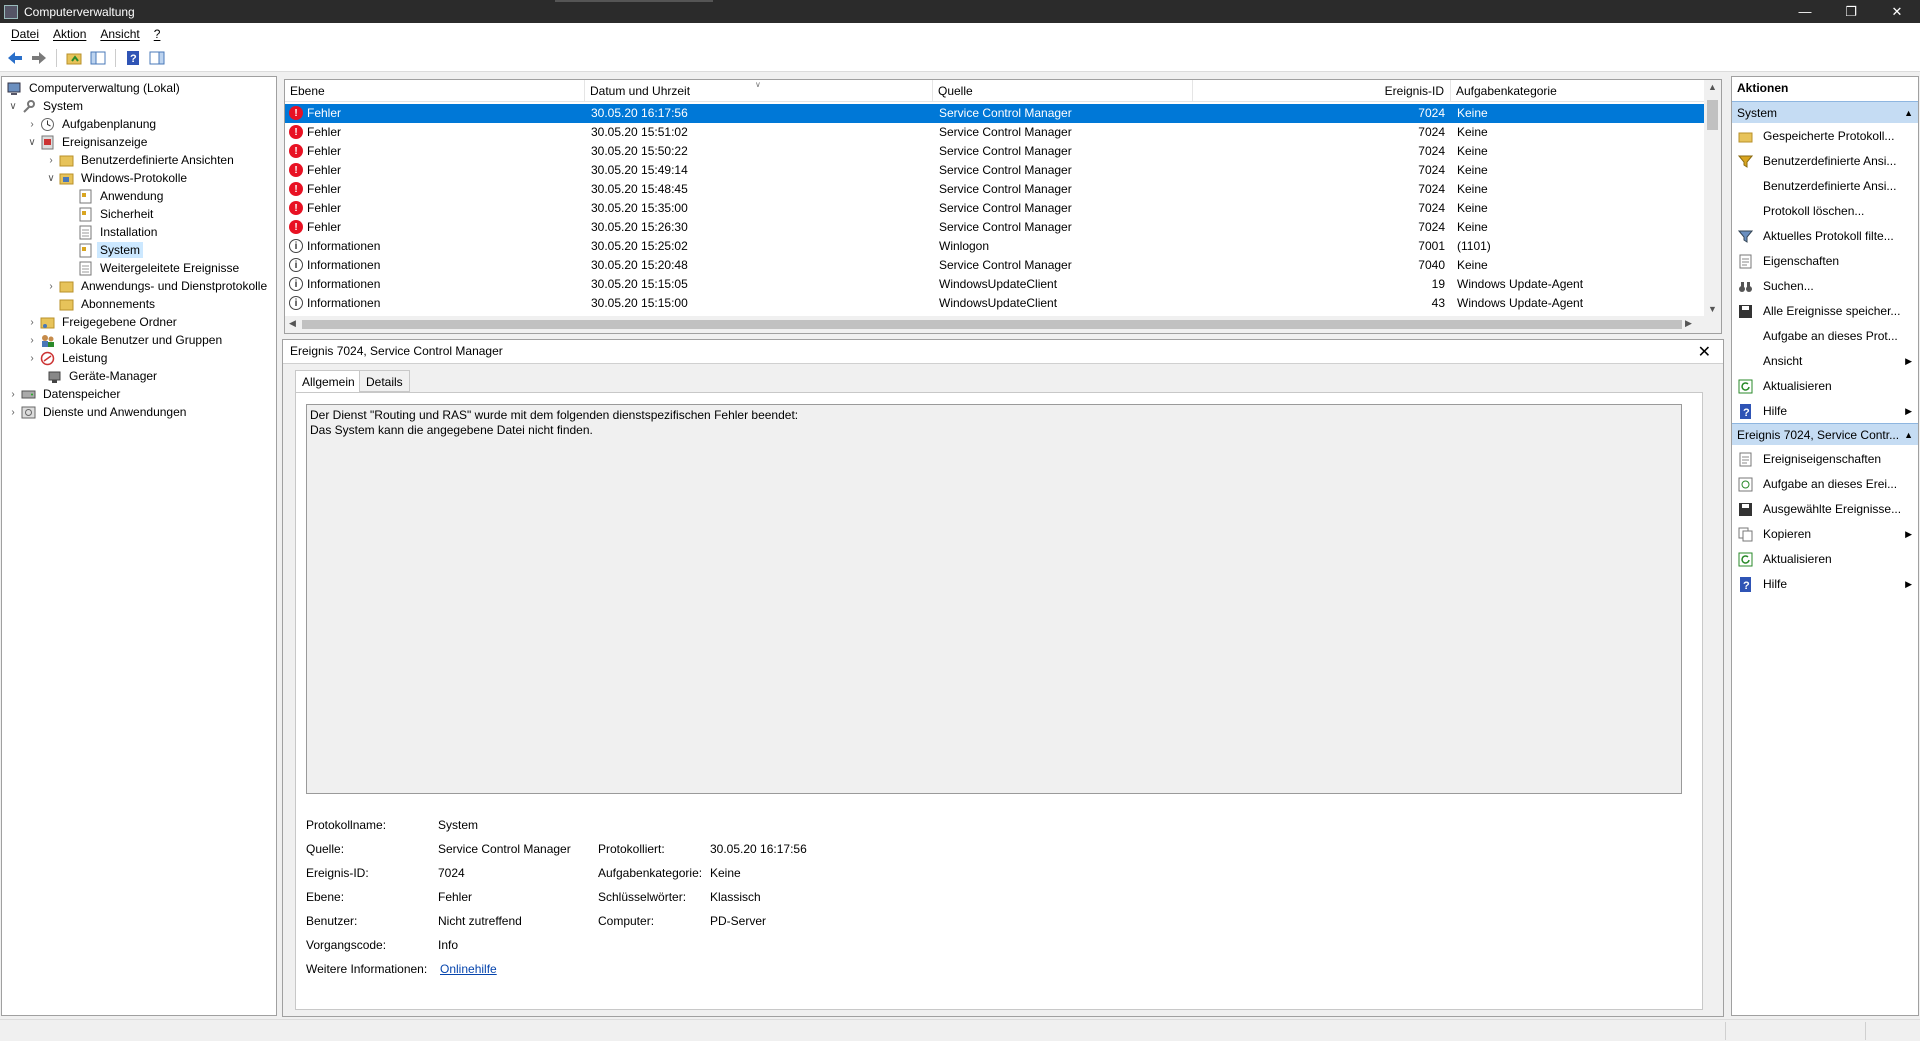 The width and height of the screenshot is (1920, 1041). Describe the element at coordinates (94, 88) in the screenshot. I see `tree-node-computerverwaltung: Computerverwaltung (Lokal)` at that location.